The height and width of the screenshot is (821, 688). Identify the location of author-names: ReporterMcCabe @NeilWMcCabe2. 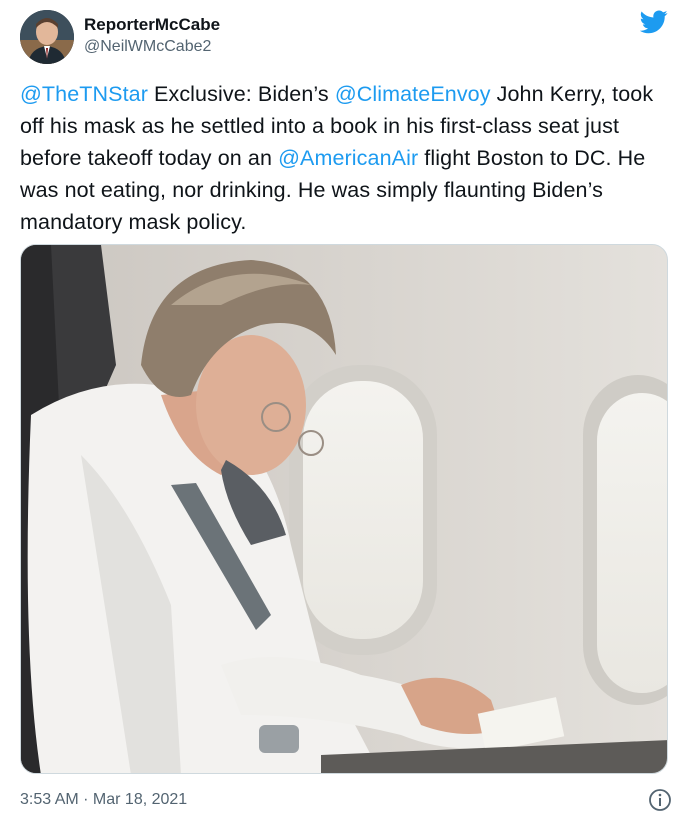
(152, 36).